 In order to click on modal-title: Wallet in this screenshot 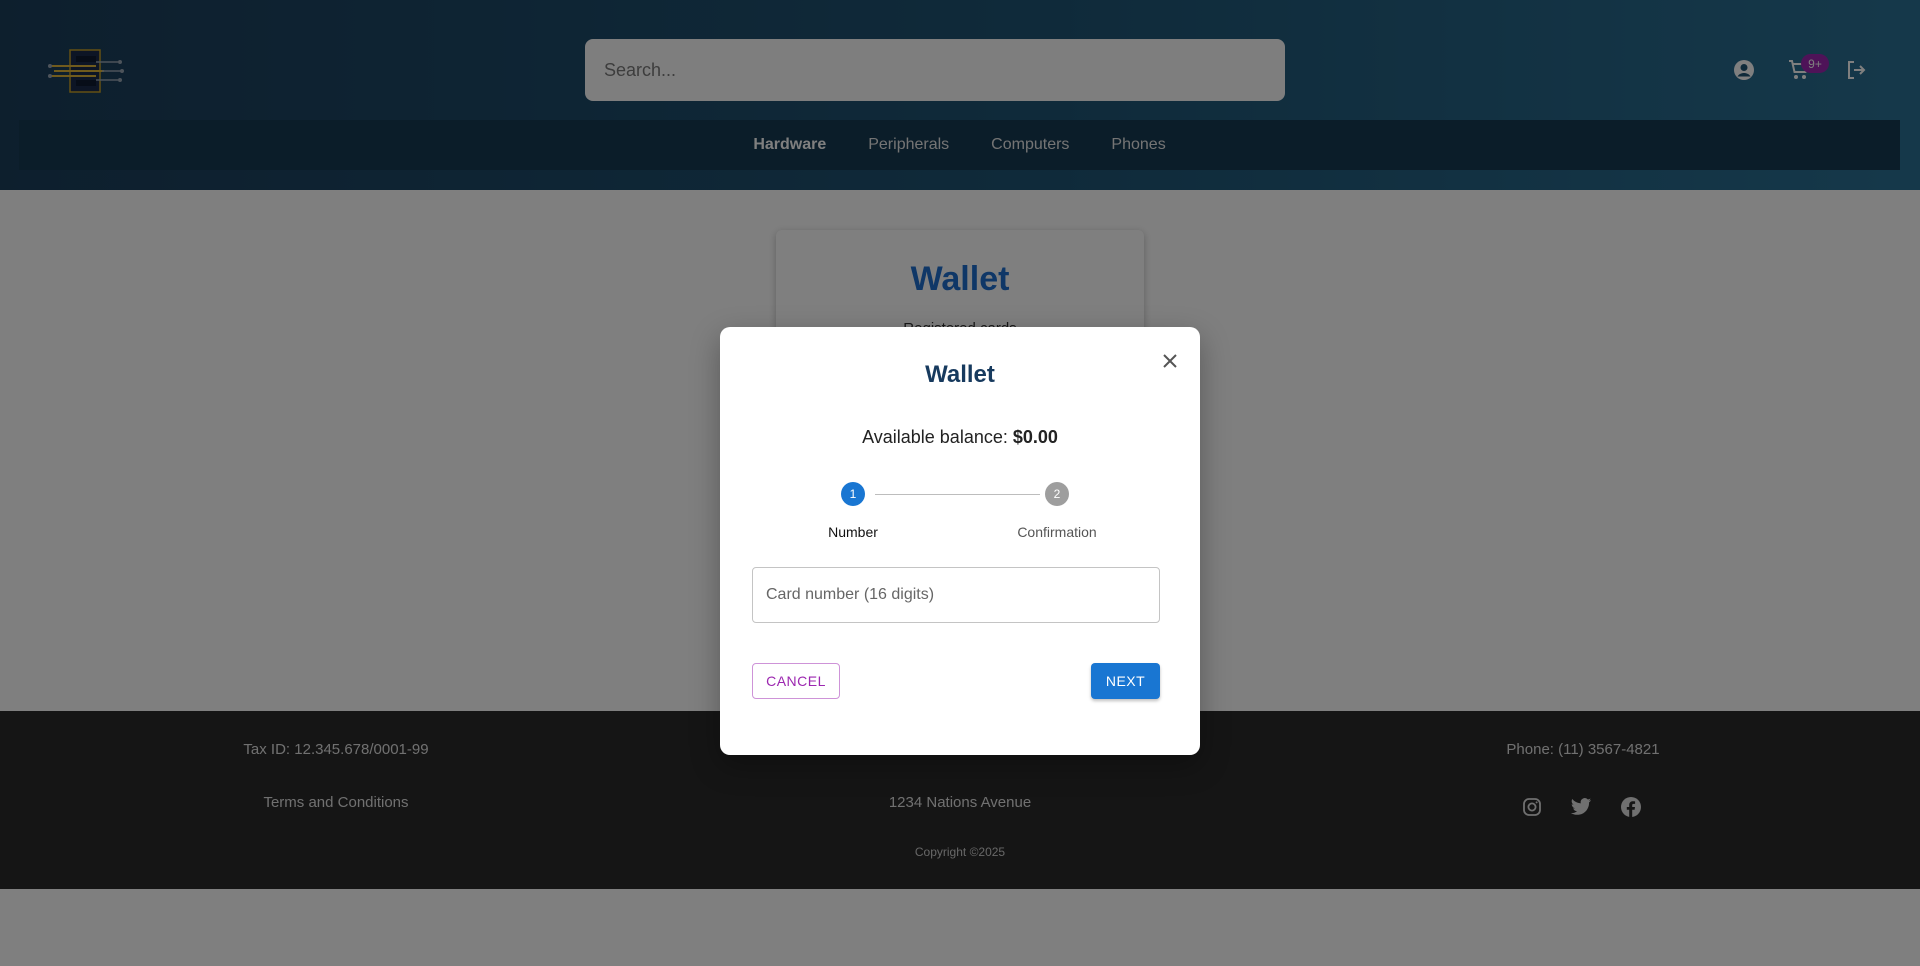, I will do `click(960, 374)`.